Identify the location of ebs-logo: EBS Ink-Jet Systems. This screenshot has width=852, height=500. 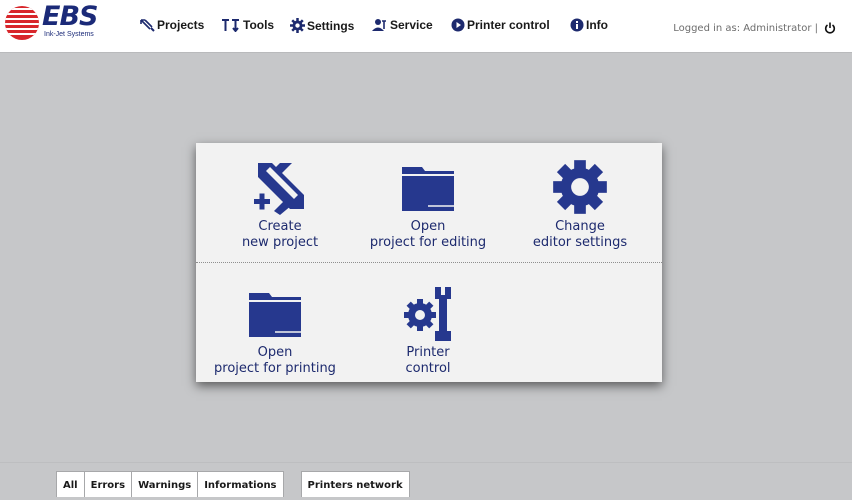
(60, 21).